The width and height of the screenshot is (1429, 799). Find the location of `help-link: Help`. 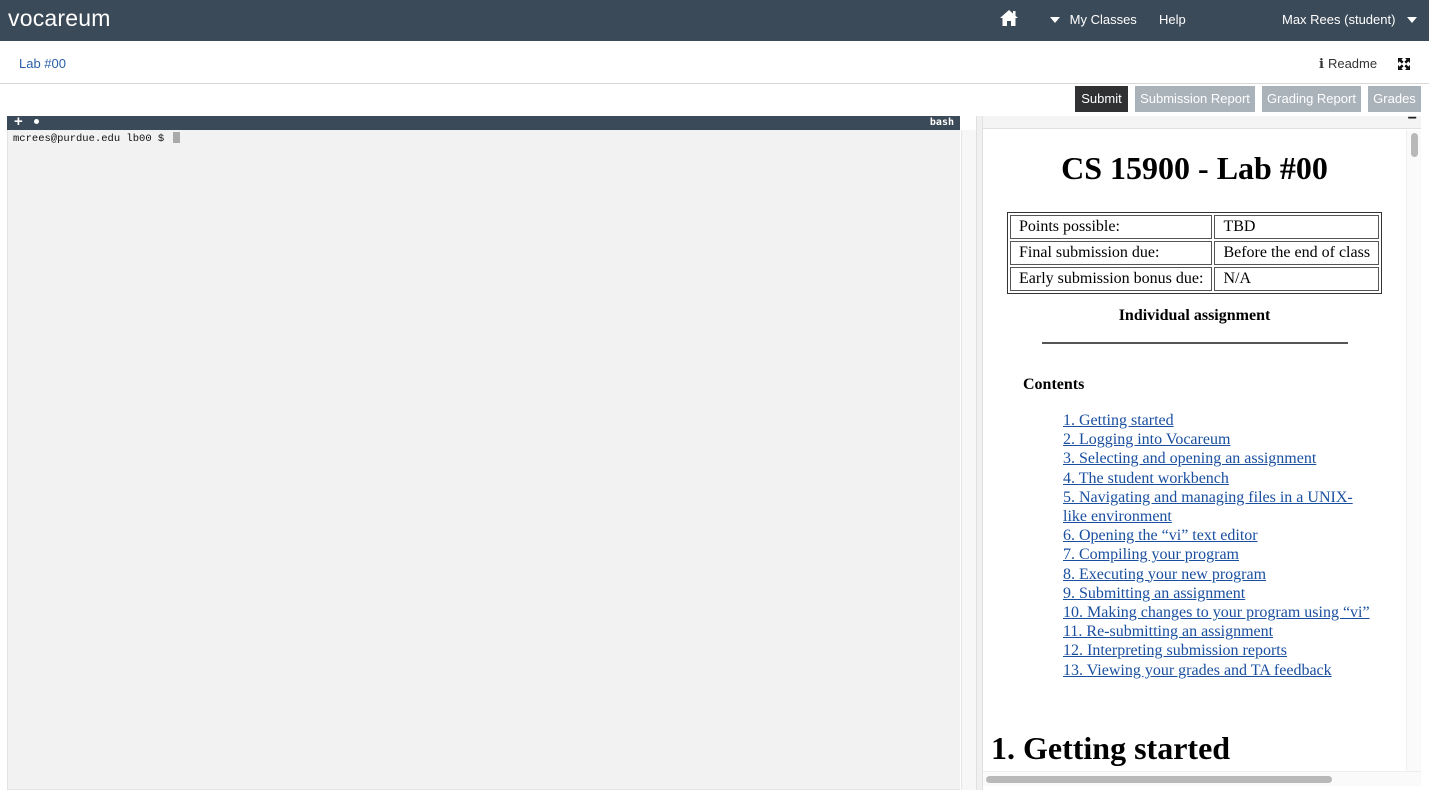

help-link: Help is located at coordinates (1172, 19).